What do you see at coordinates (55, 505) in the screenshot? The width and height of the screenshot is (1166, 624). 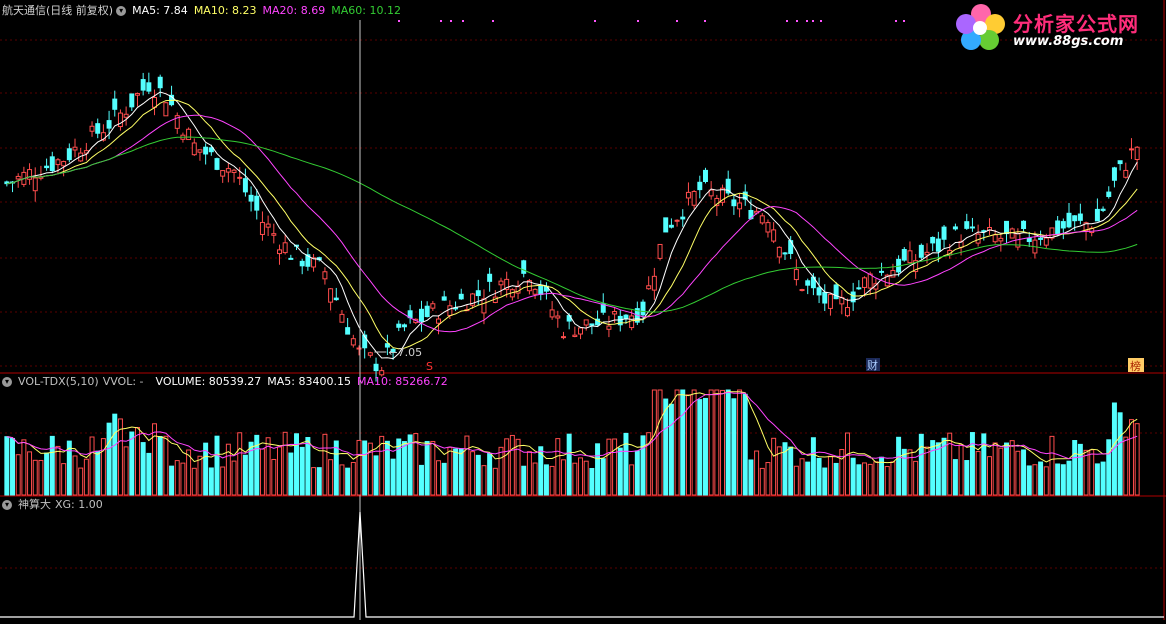 I see `indicator-panel-header: ▾ 神算大 XG: 1.00` at bounding box center [55, 505].